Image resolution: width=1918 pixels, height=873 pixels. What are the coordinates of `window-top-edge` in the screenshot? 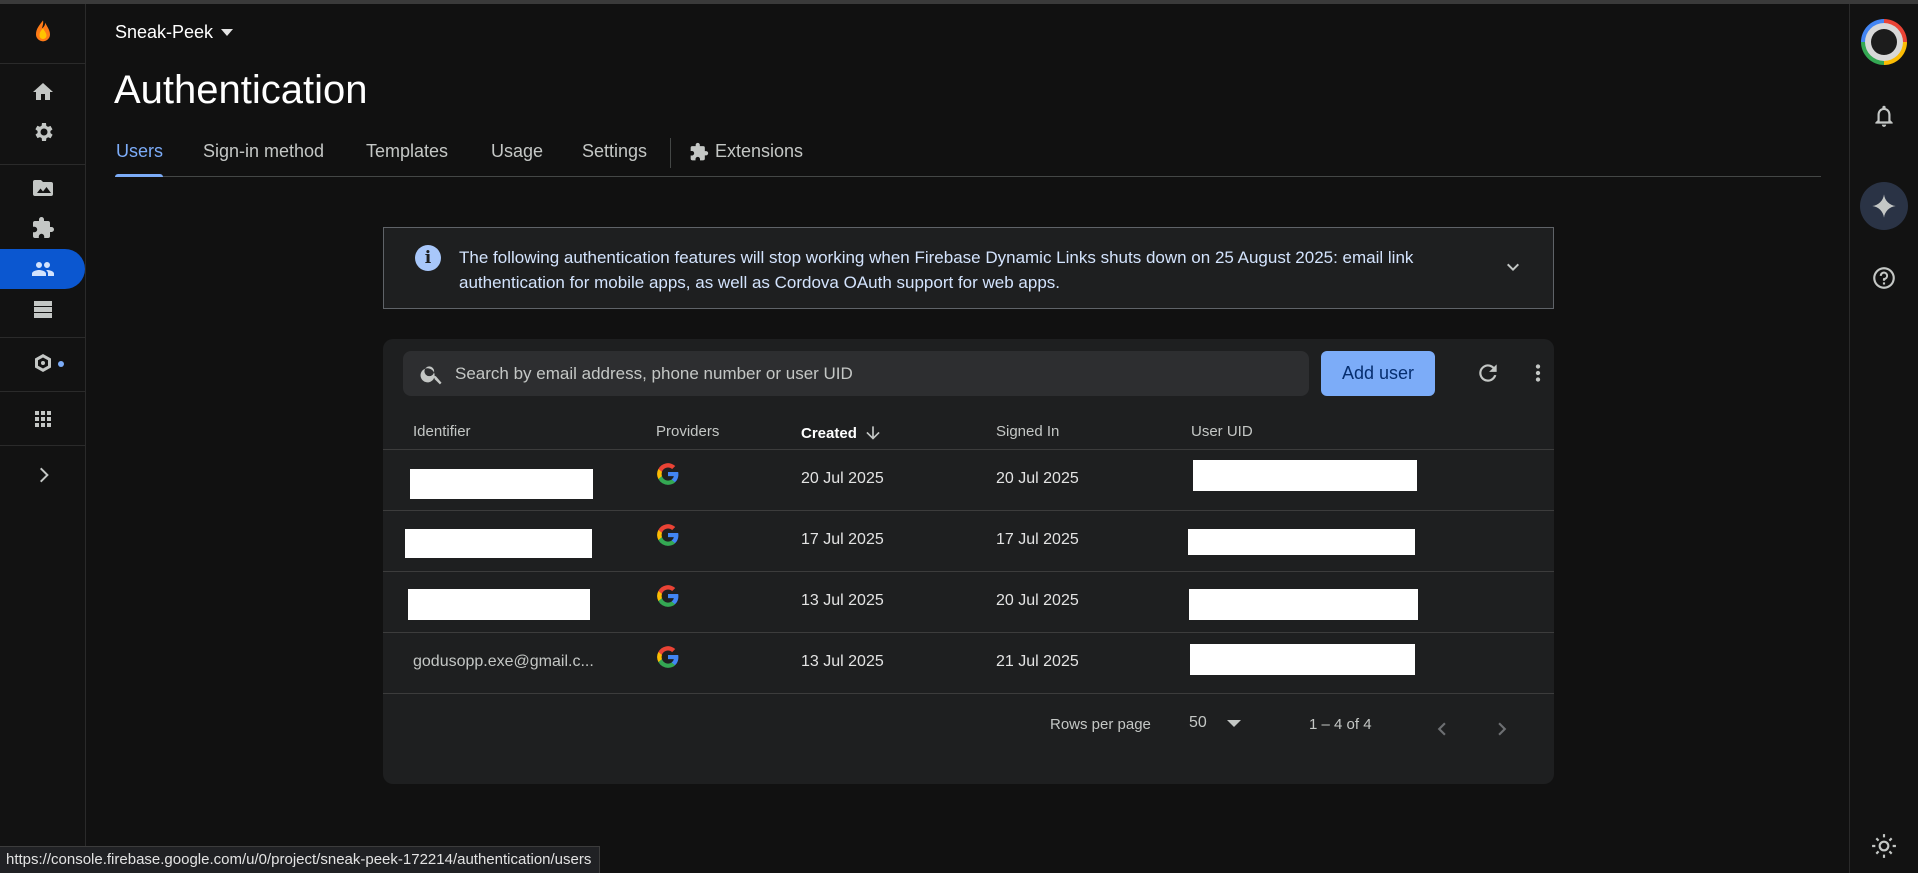 It's located at (959, 2).